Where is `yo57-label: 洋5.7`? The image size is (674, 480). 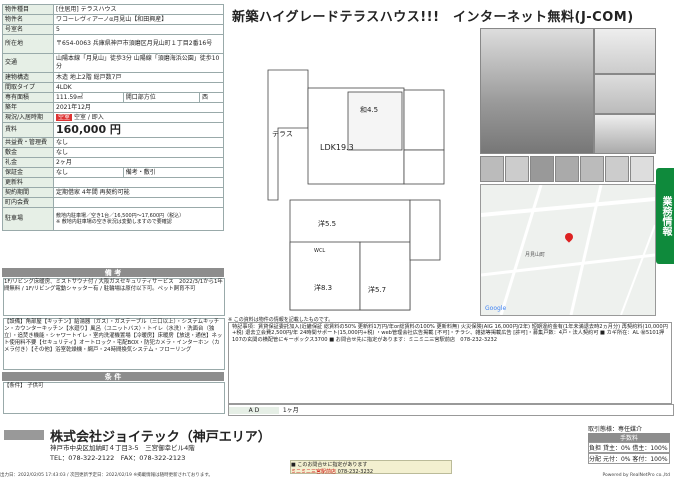
yo57-label: 洋5.7 is located at coordinates (377, 289).